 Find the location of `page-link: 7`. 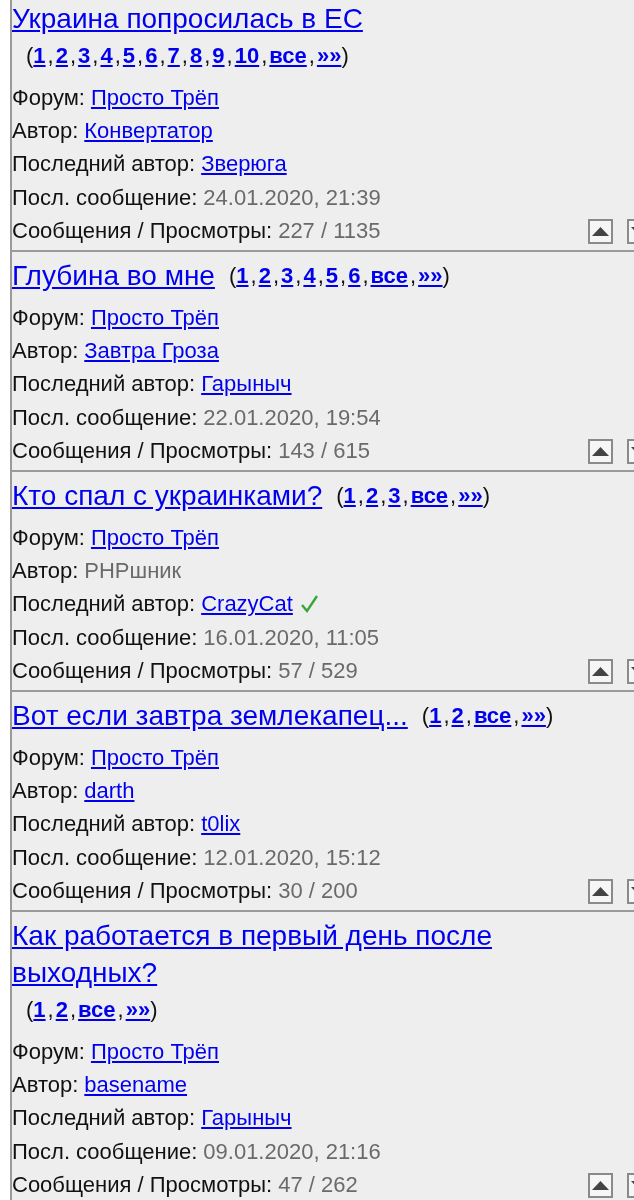

page-link: 7 is located at coordinates (173, 55).